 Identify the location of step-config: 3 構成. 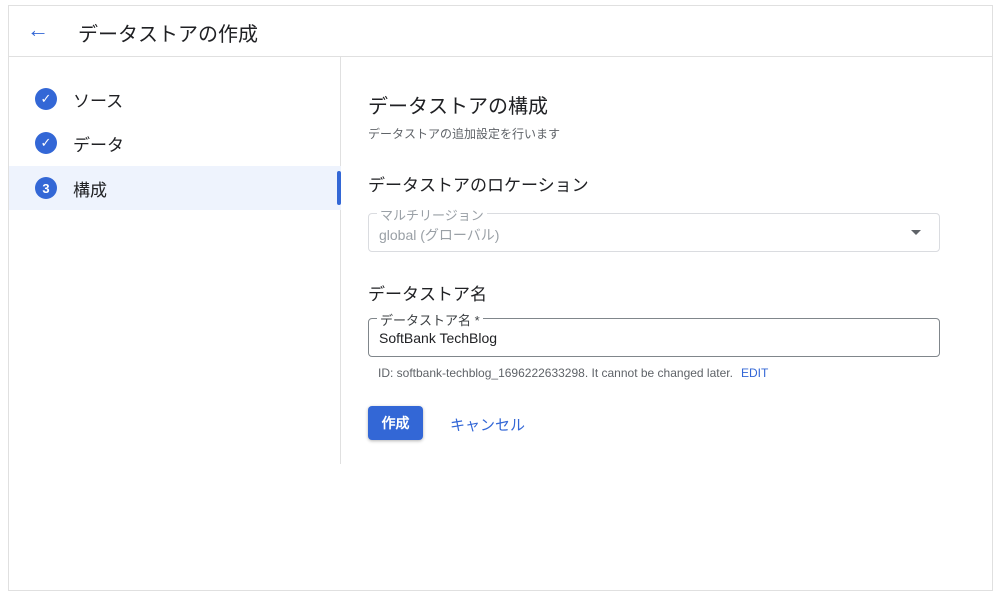
(175, 188).